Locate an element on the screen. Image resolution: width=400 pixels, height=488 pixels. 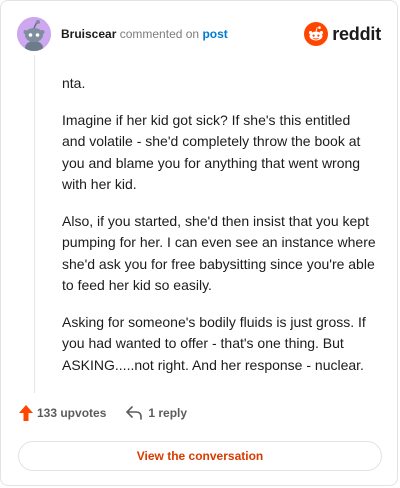
comment-header: Bruiscear commented on post reddit is located at coordinates (199, 34).